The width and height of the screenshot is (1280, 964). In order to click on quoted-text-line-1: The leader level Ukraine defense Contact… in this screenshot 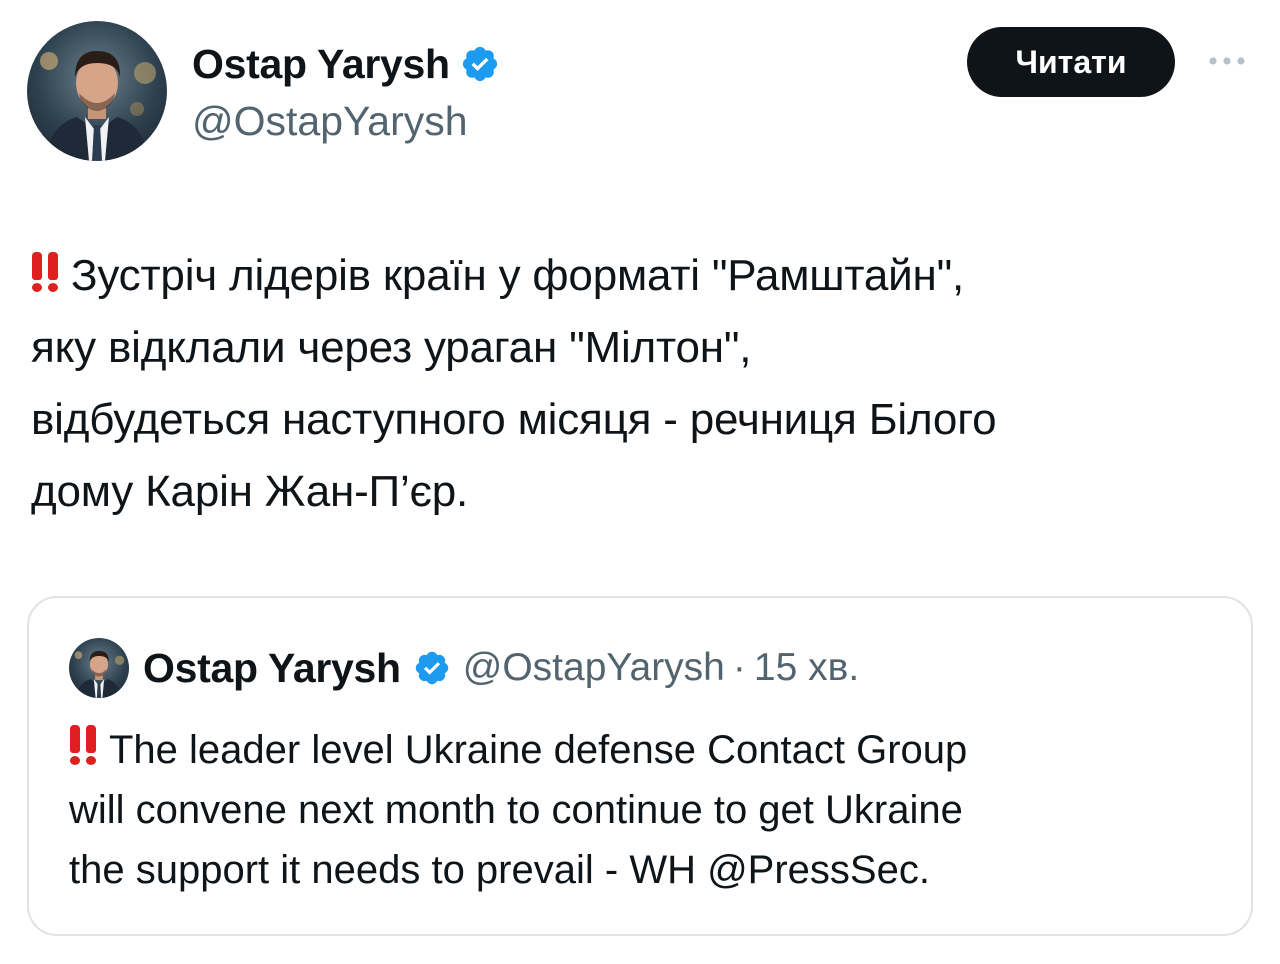, I will do `click(538, 750)`.